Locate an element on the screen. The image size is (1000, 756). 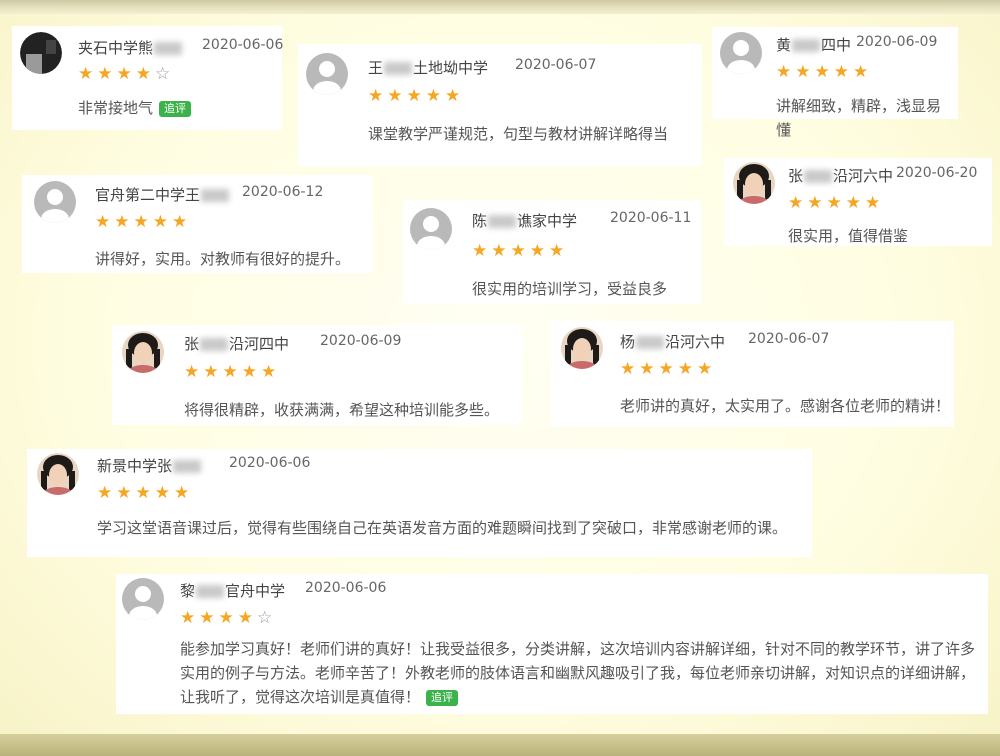
reviewer-name: 杨 沿河六中 is located at coordinates (672, 341).